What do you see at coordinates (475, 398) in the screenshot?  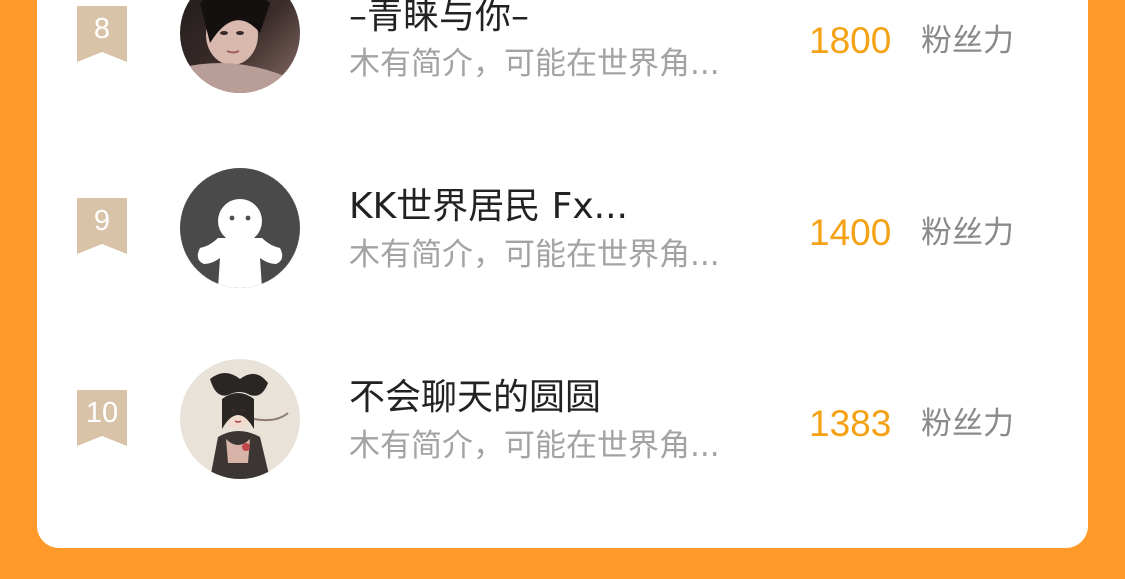 I see `user-name: 不会聊天的圆圆` at bounding box center [475, 398].